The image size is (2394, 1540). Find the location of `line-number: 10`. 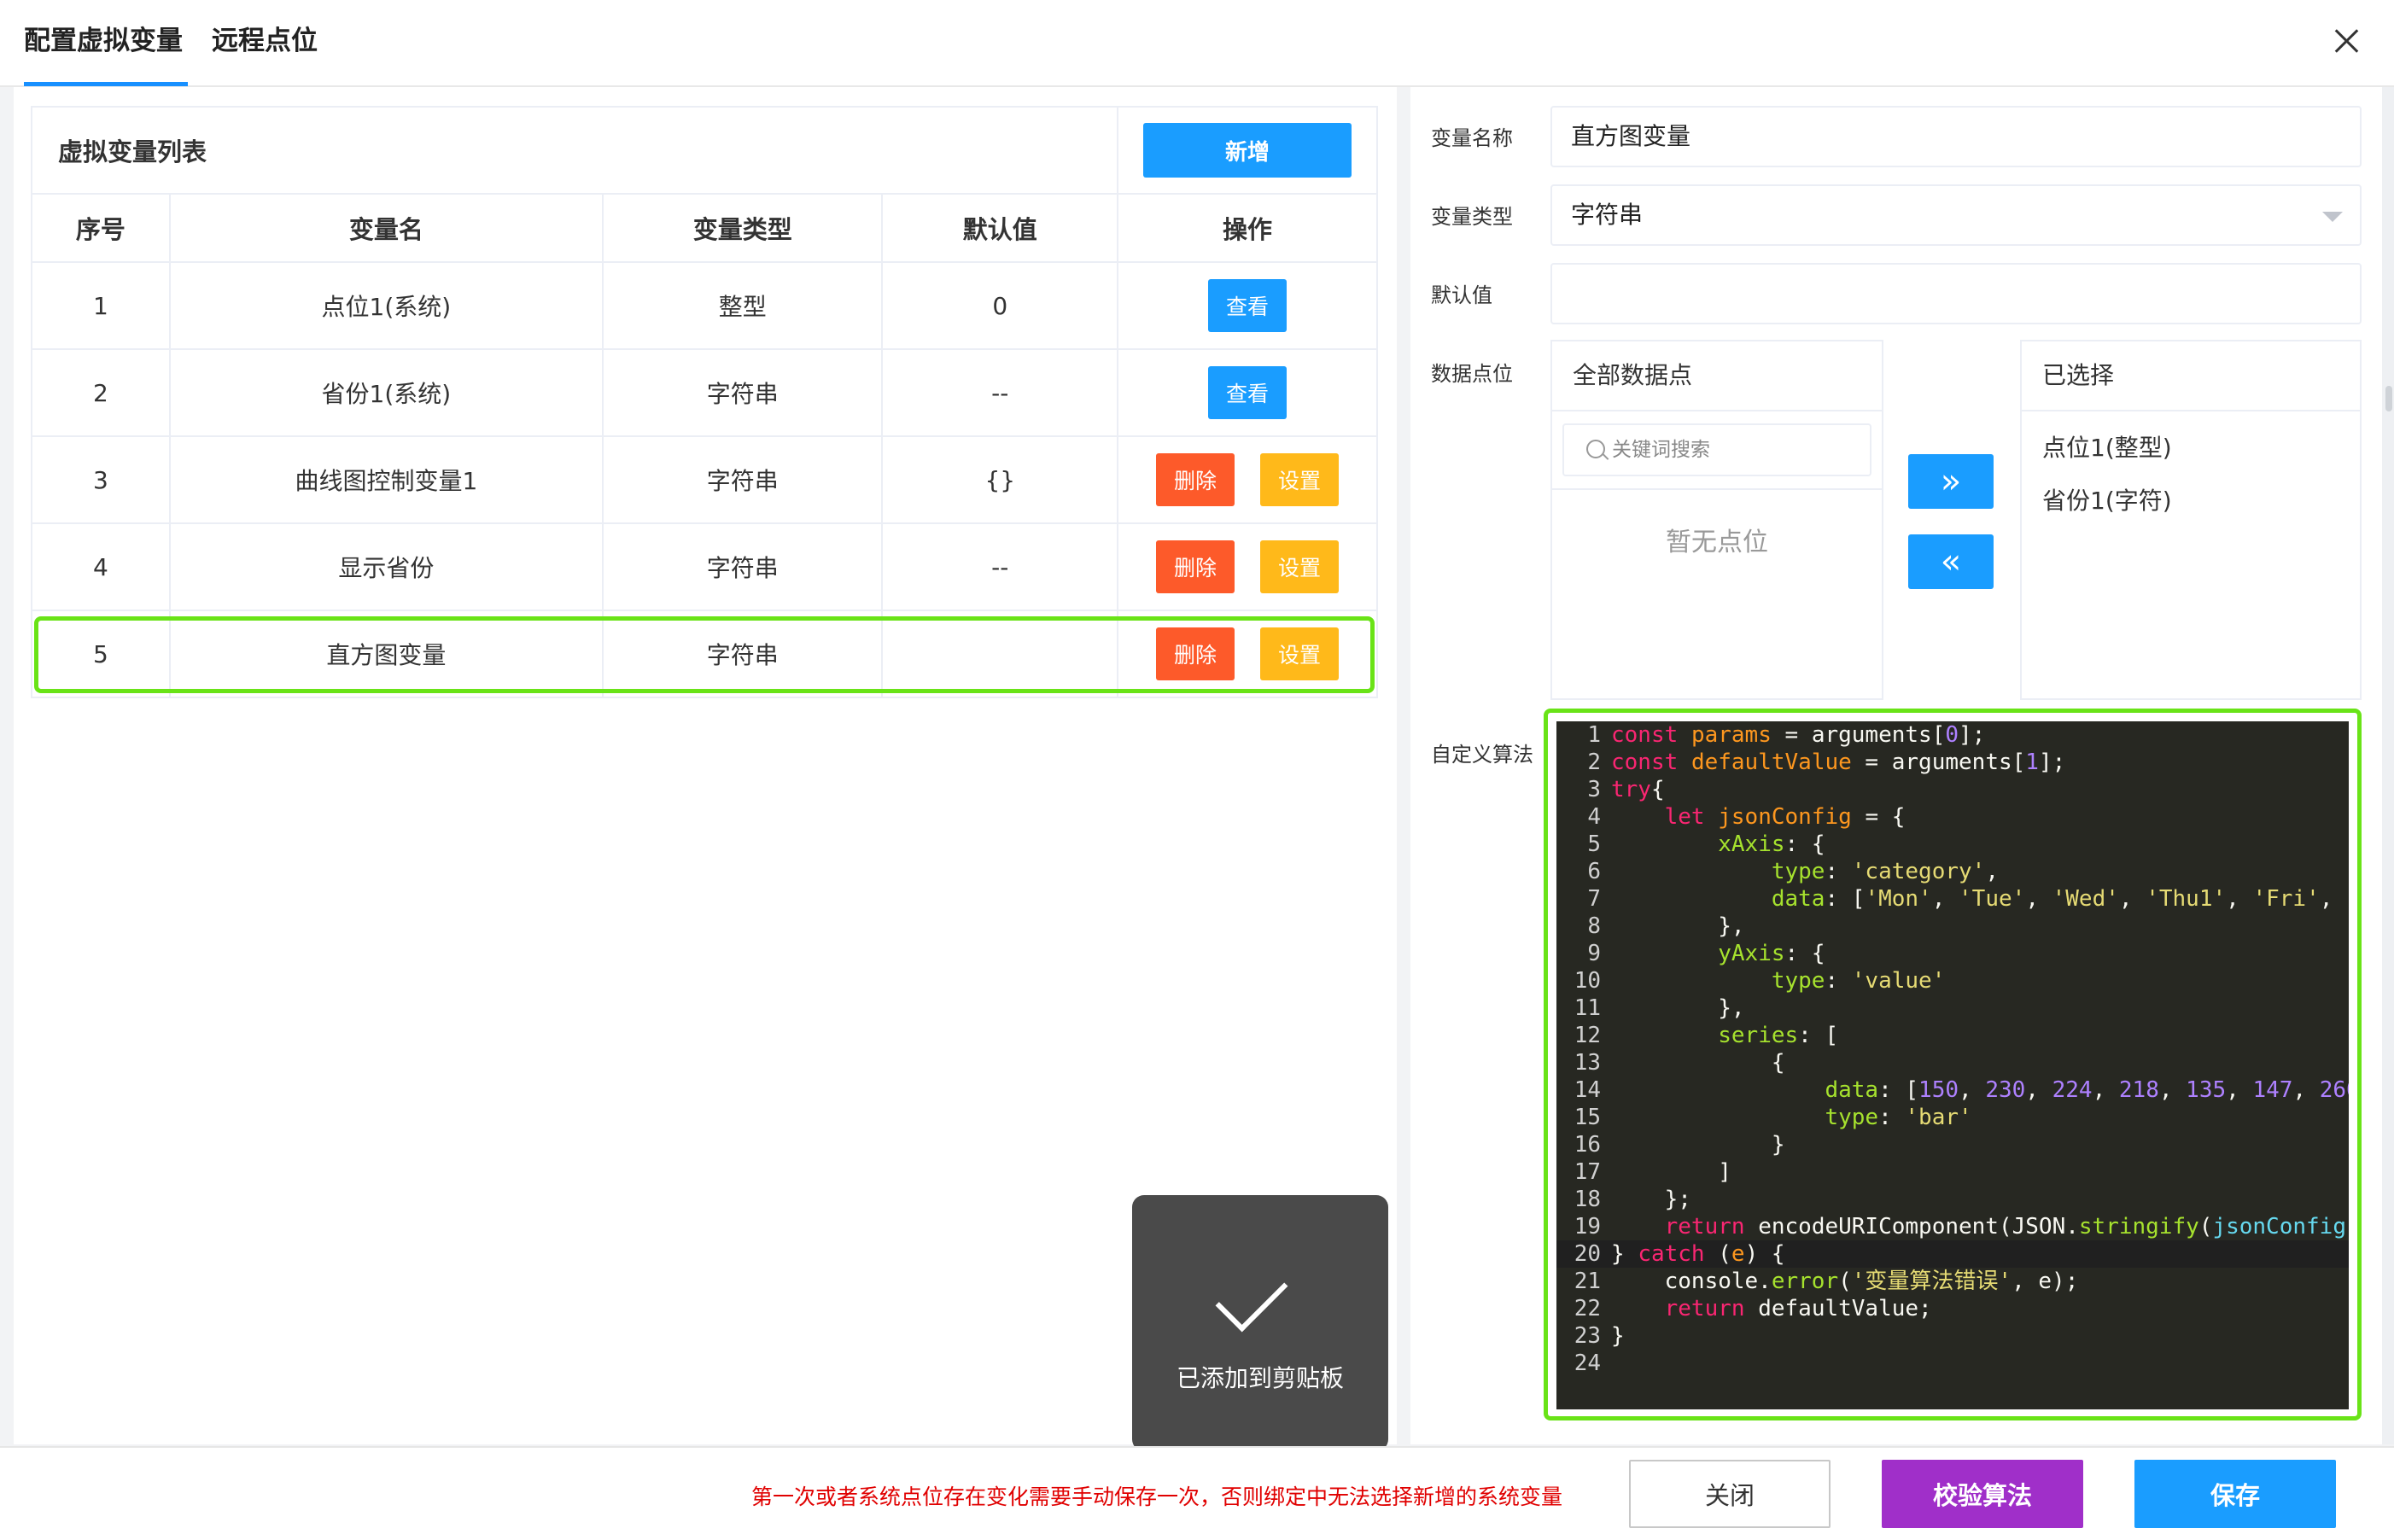

line-number: 10 is located at coordinates (1587, 981).